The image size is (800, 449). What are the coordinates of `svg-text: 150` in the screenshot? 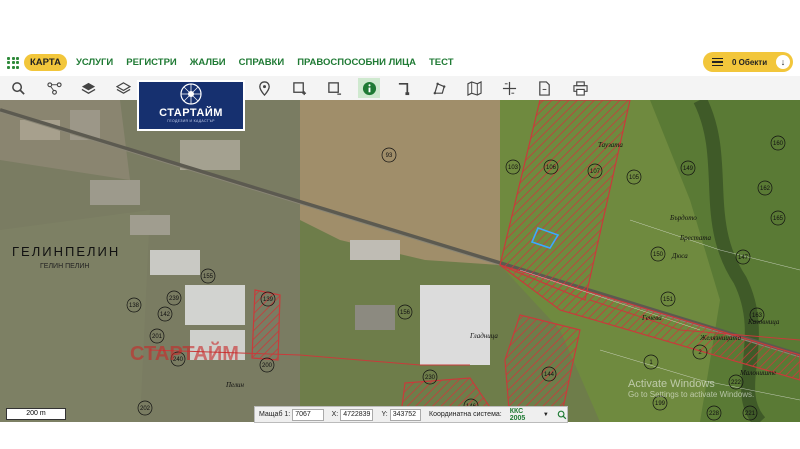 It's located at (658, 255).